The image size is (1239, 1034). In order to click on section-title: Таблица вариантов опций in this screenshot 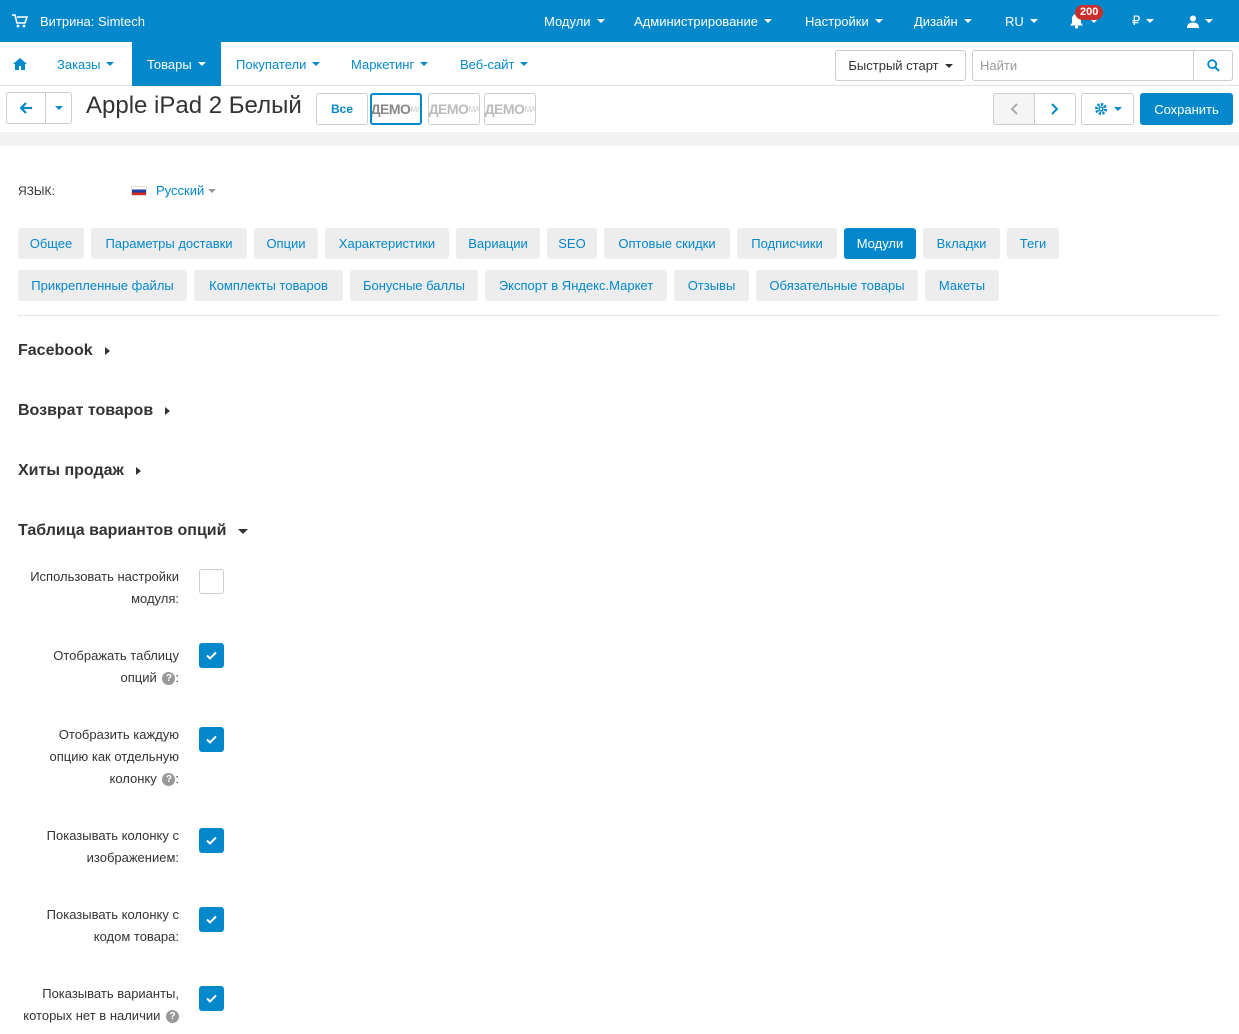, I will do `click(122, 530)`.